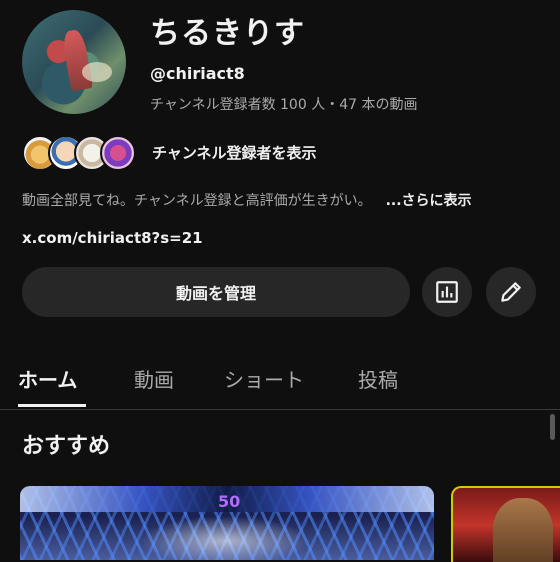 The width and height of the screenshot is (560, 562). I want to click on channel-avatar, so click(74, 62).